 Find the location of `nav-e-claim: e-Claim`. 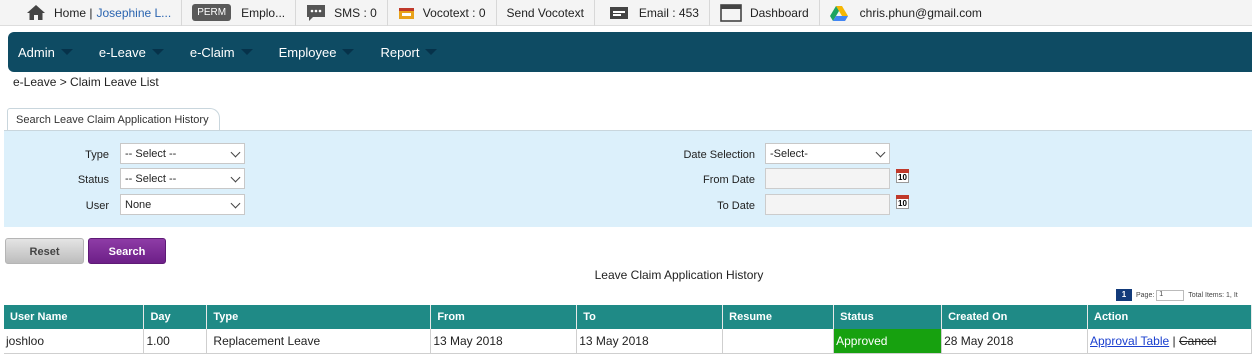

nav-e-claim: e-Claim is located at coordinates (221, 52).